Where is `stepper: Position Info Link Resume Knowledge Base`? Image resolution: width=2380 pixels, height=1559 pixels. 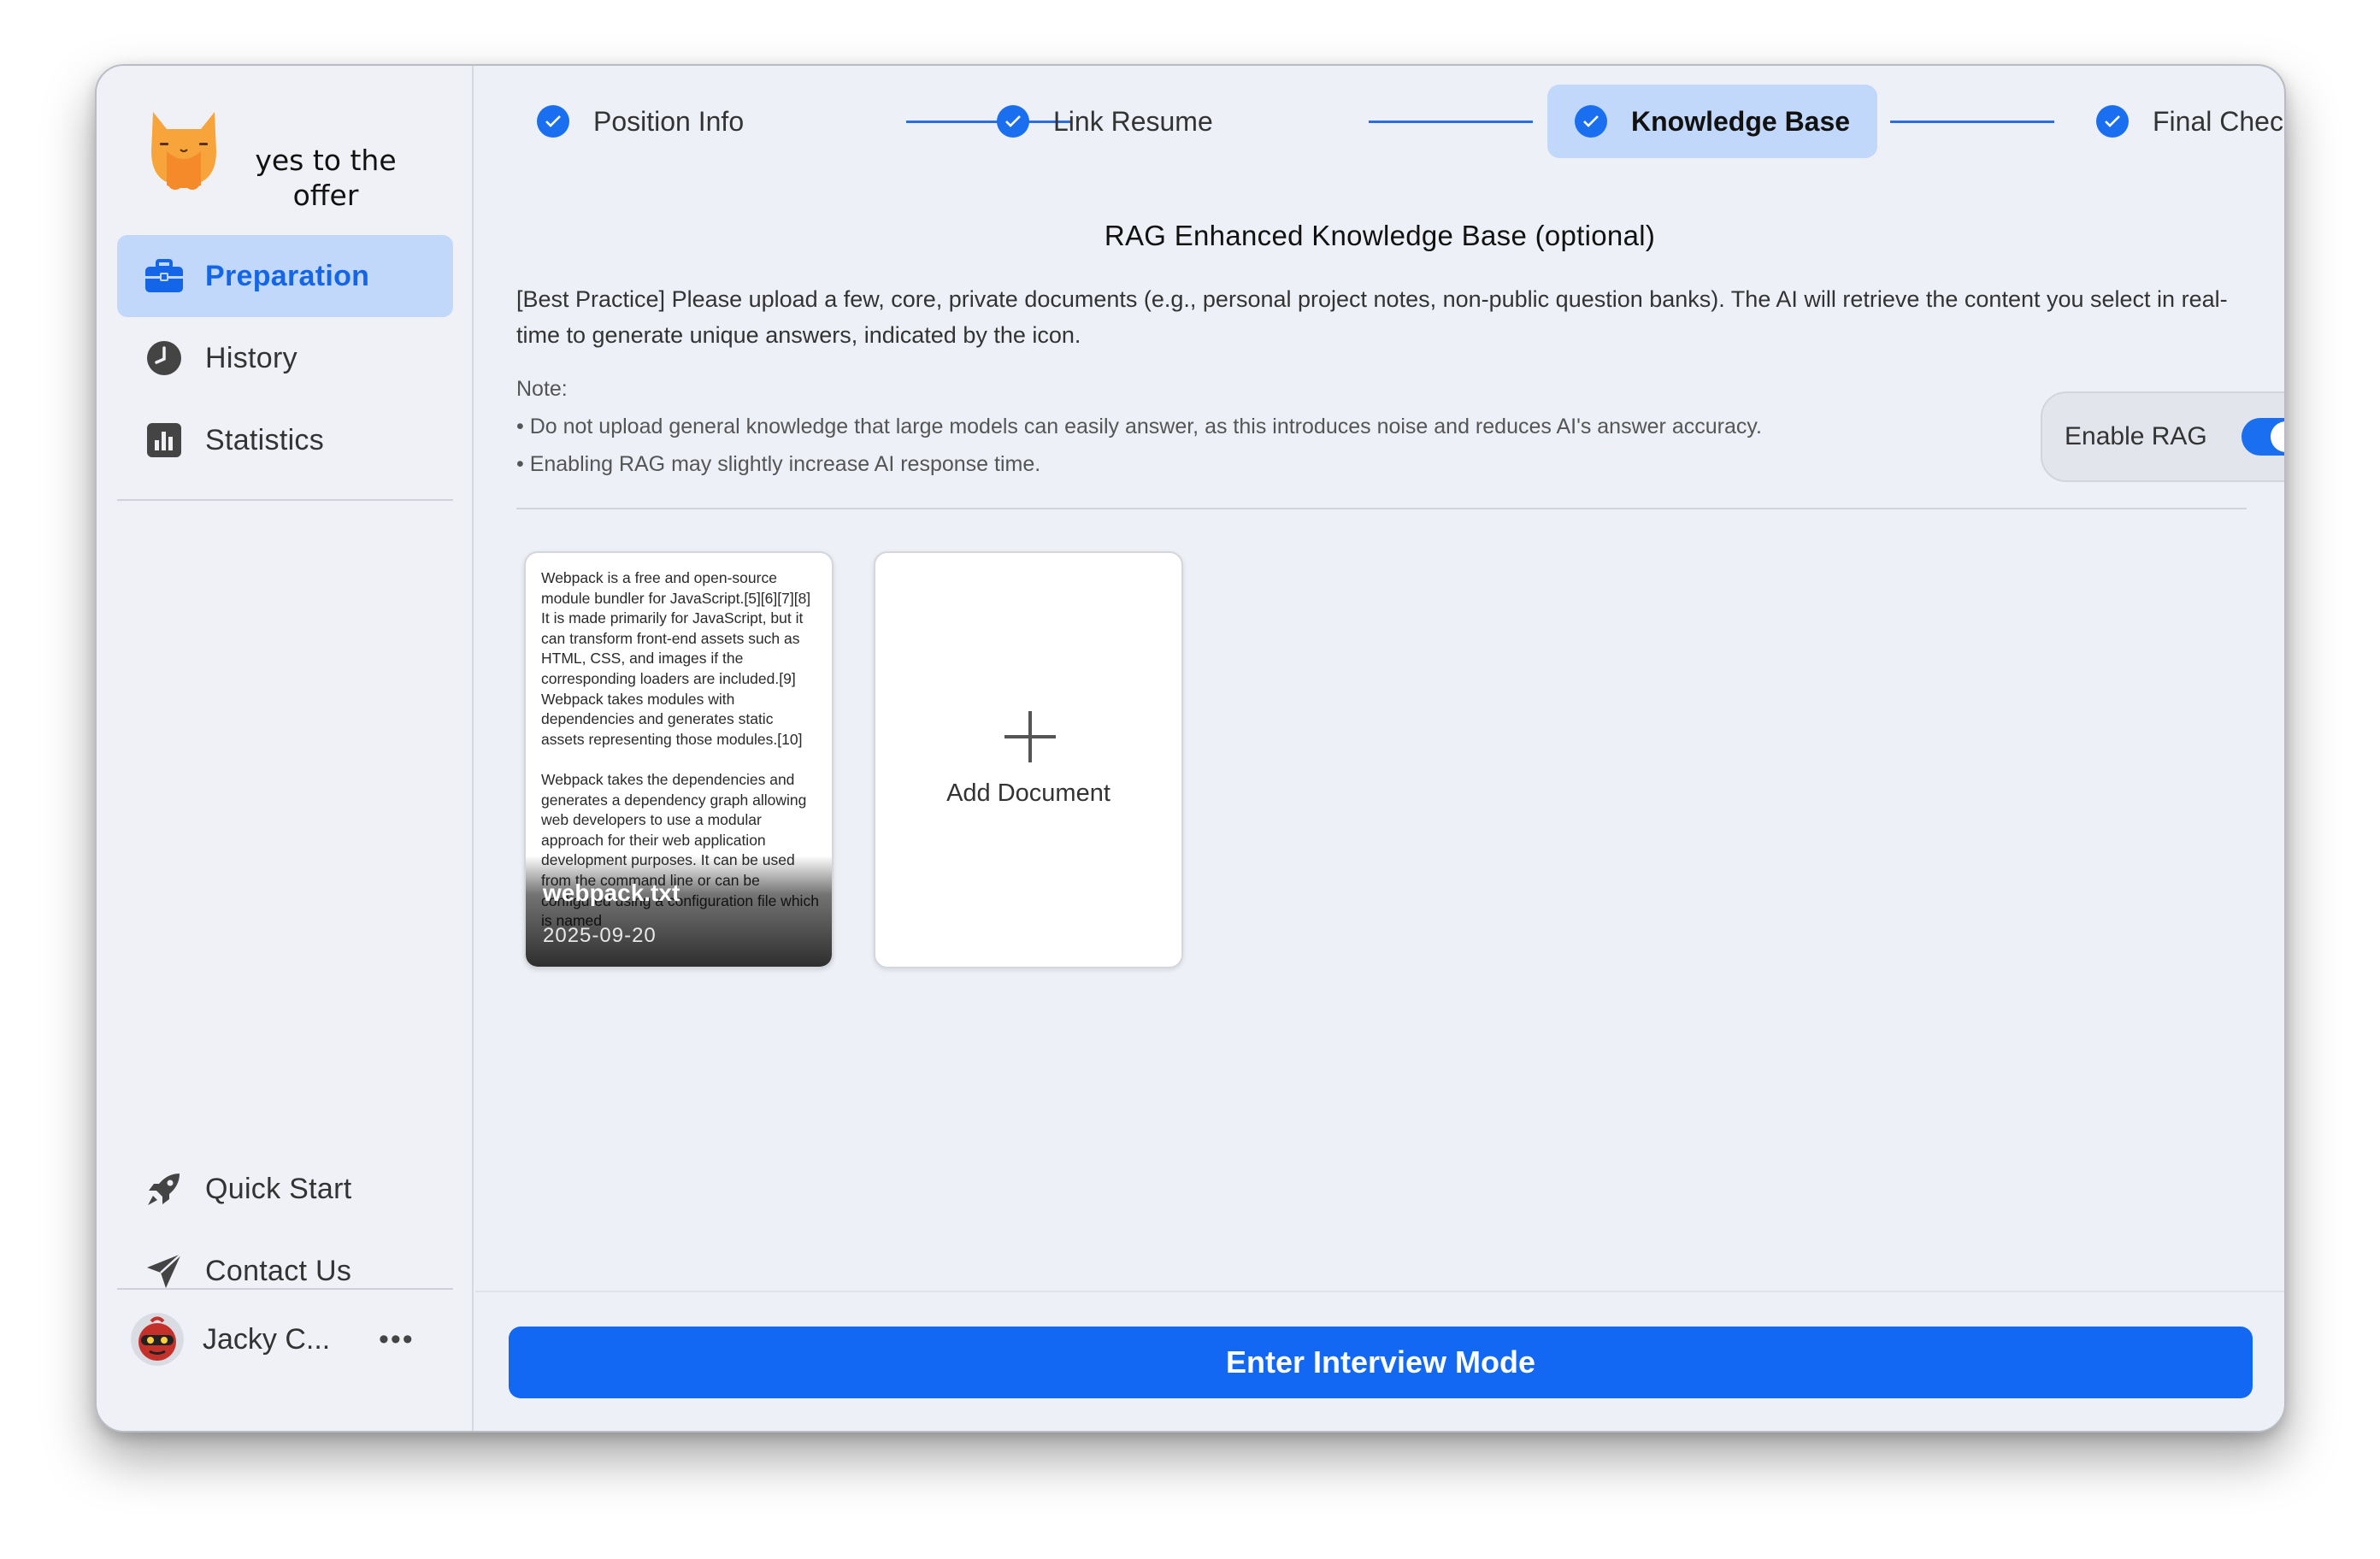 stepper: Position Info Link Resume Knowledge Base is located at coordinates (1380, 123).